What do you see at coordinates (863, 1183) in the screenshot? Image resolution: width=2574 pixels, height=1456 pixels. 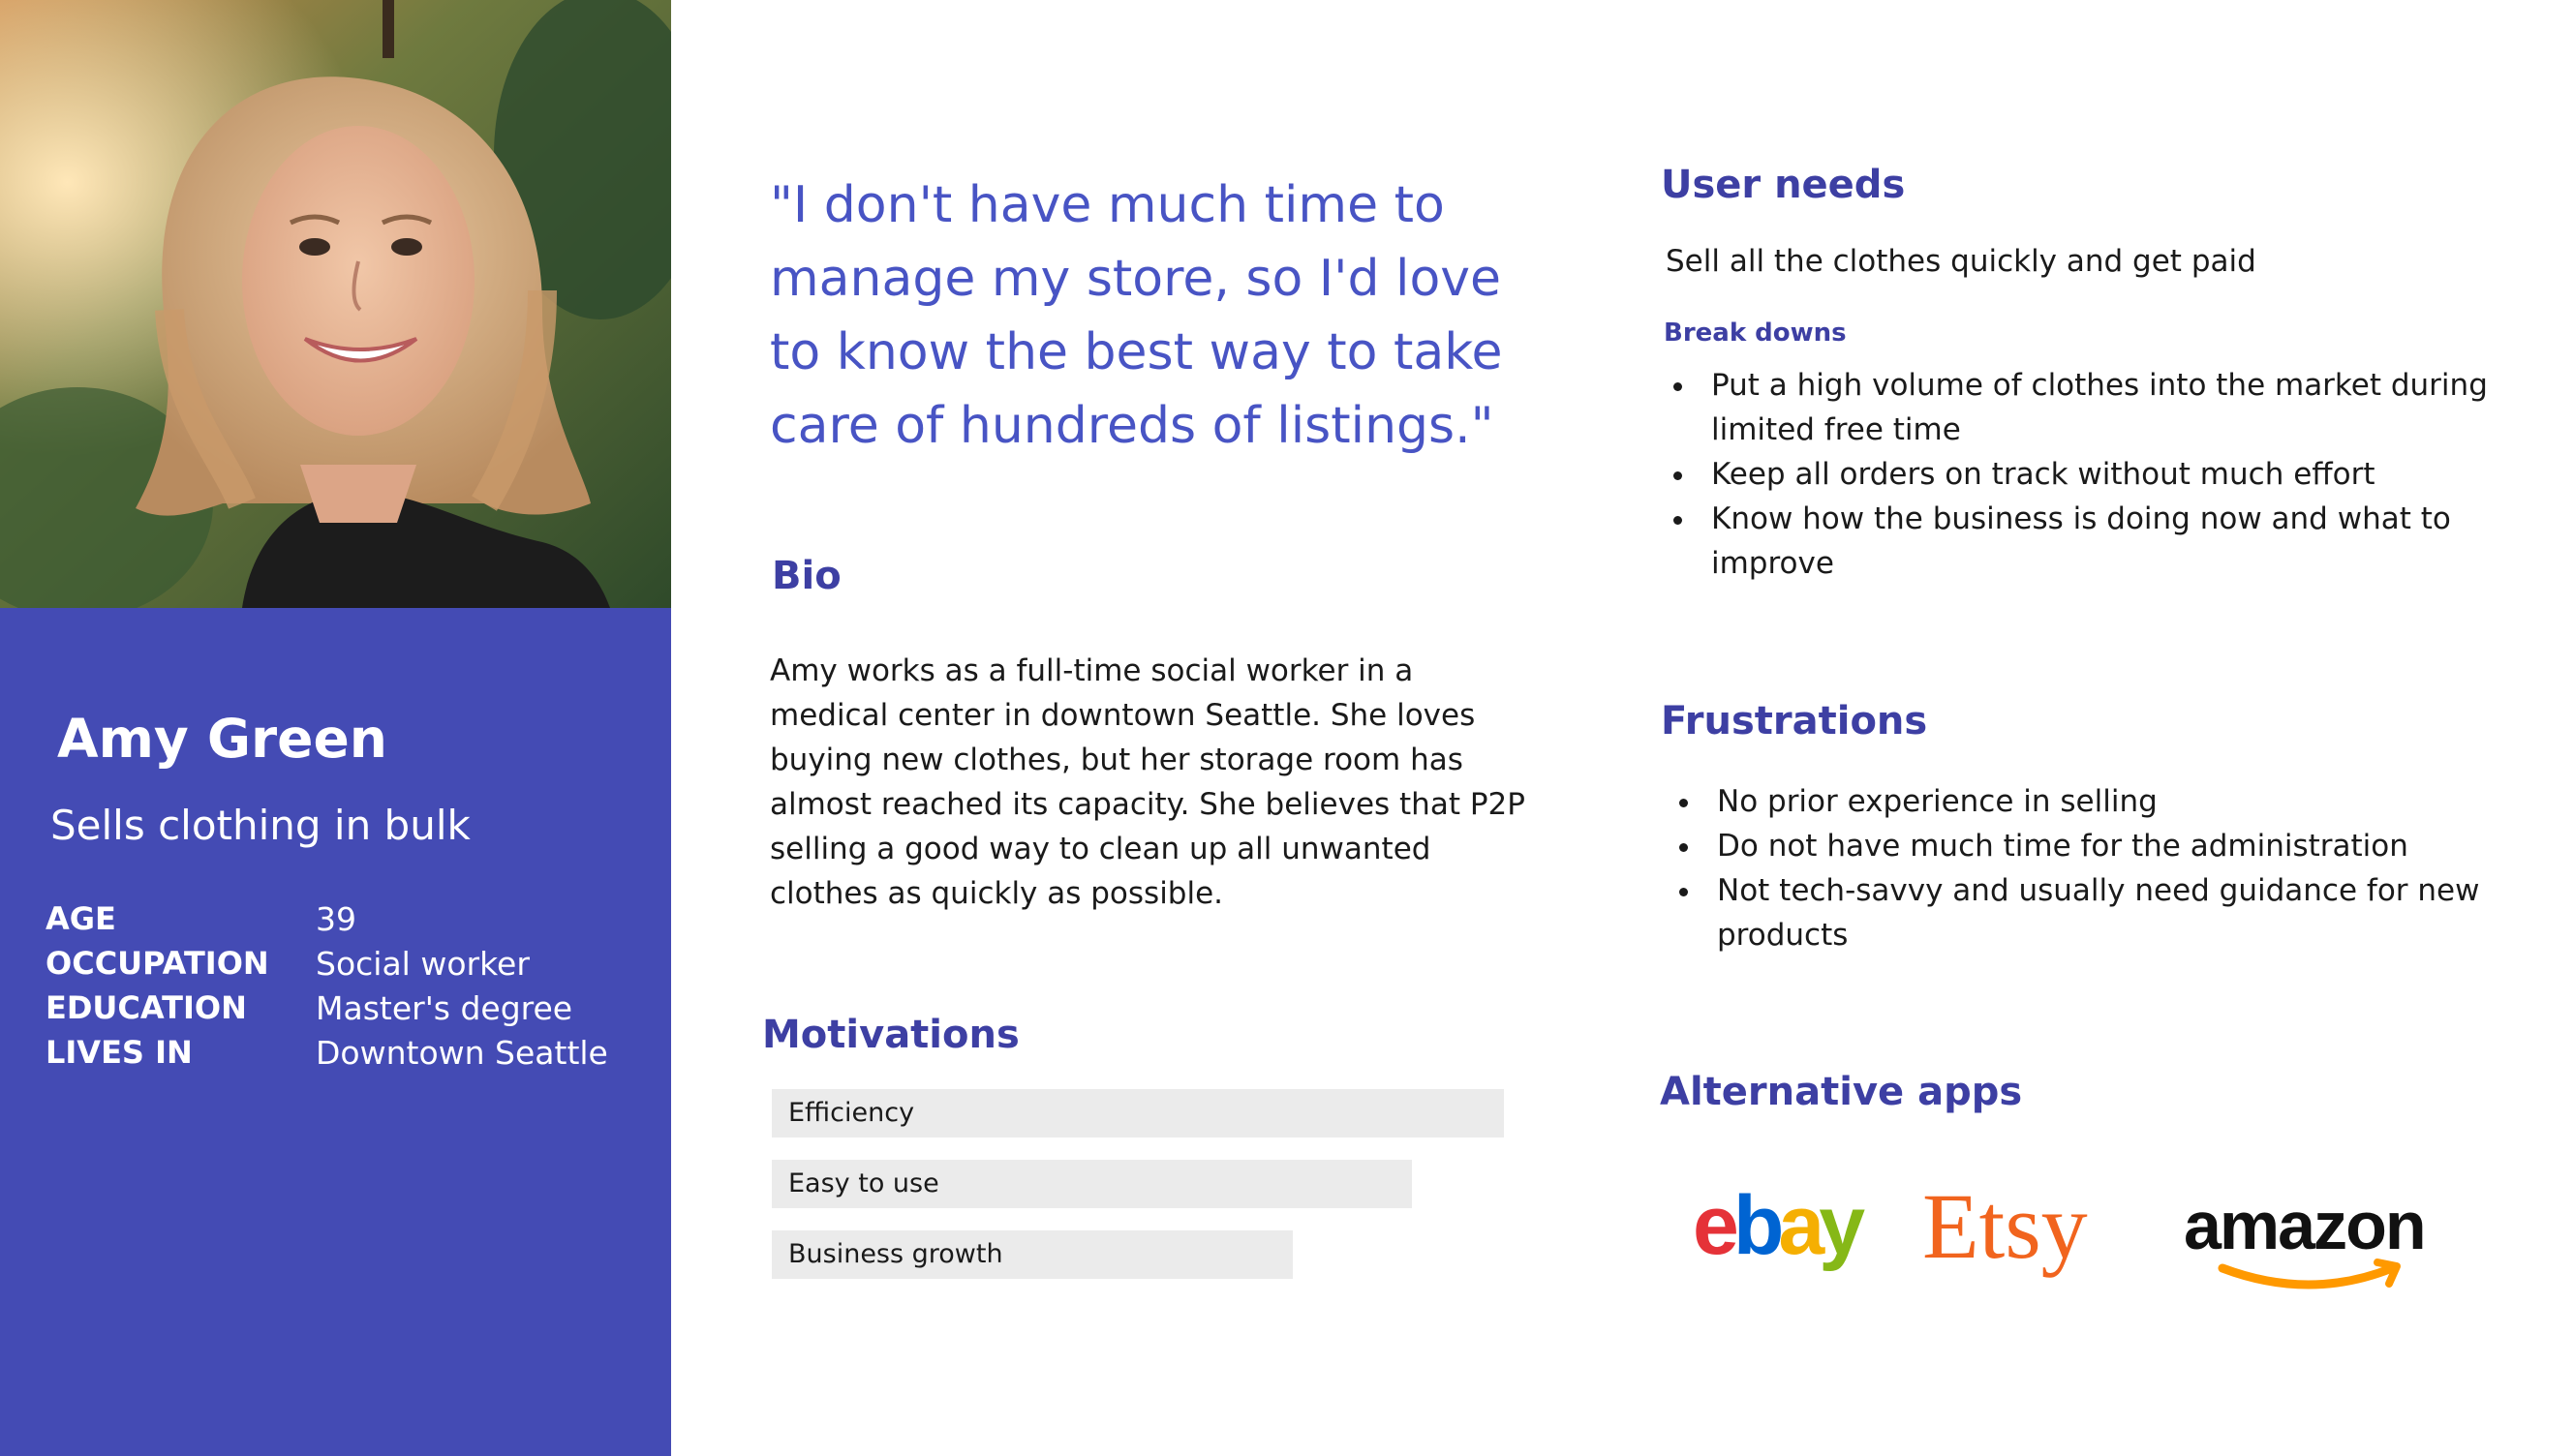 I see `motivation-label: Easy to use` at bounding box center [863, 1183].